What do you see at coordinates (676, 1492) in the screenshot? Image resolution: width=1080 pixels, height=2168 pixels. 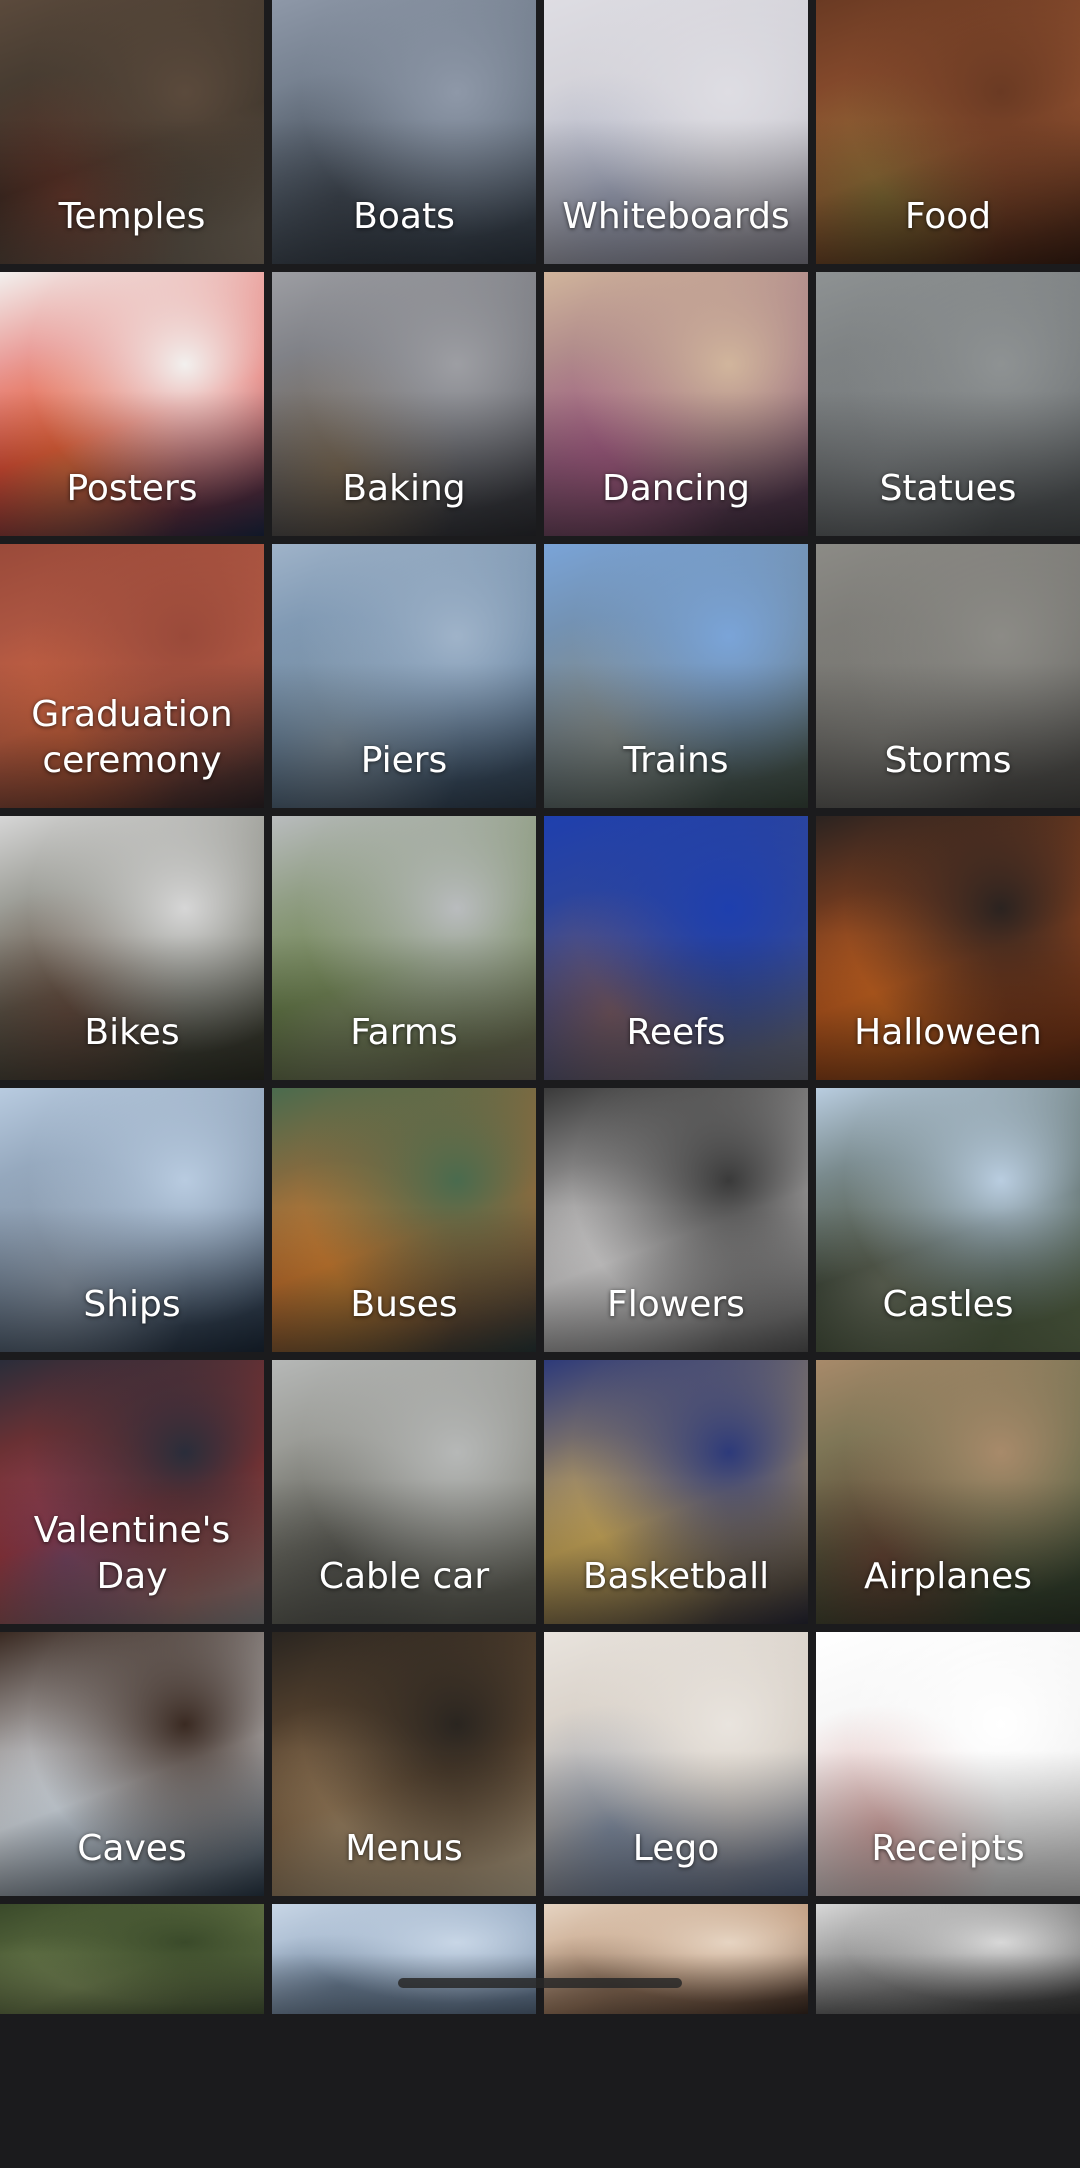 I see `category-tile-basketball: Basketball` at bounding box center [676, 1492].